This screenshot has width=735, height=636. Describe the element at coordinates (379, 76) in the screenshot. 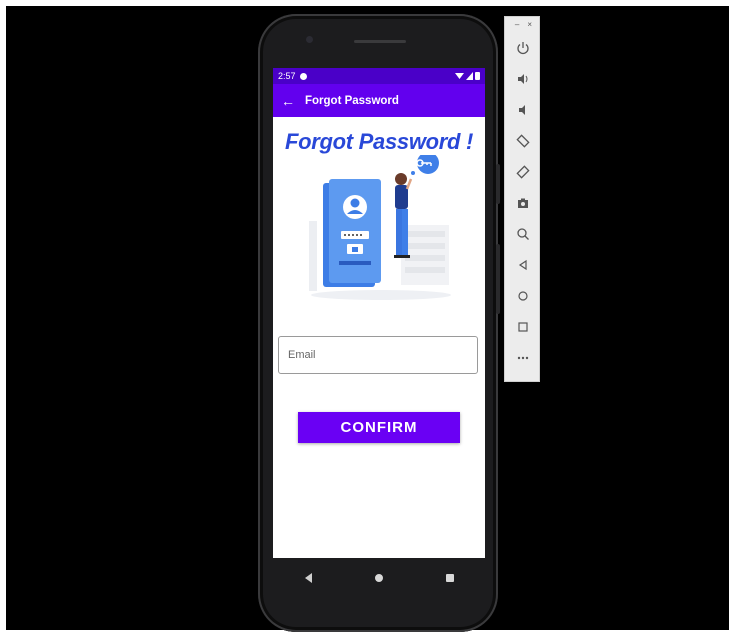

I see `status-bar: 2:57` at that location.